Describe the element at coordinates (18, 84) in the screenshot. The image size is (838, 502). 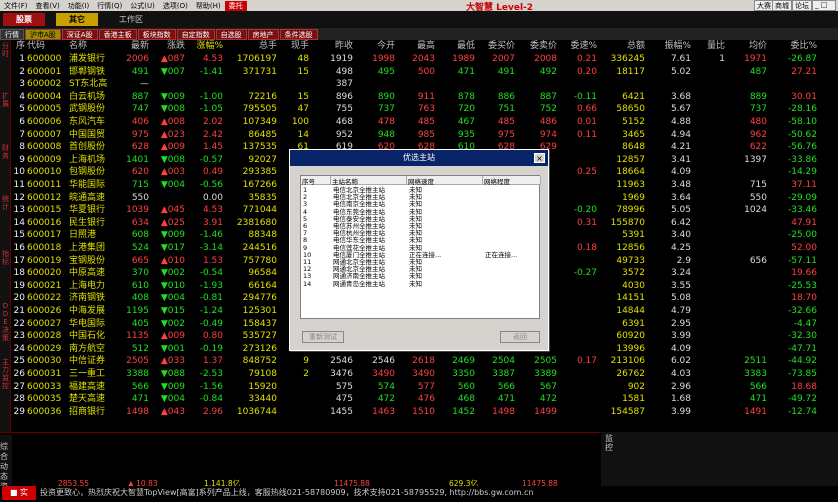
I see `table-cell: 3` at that location.